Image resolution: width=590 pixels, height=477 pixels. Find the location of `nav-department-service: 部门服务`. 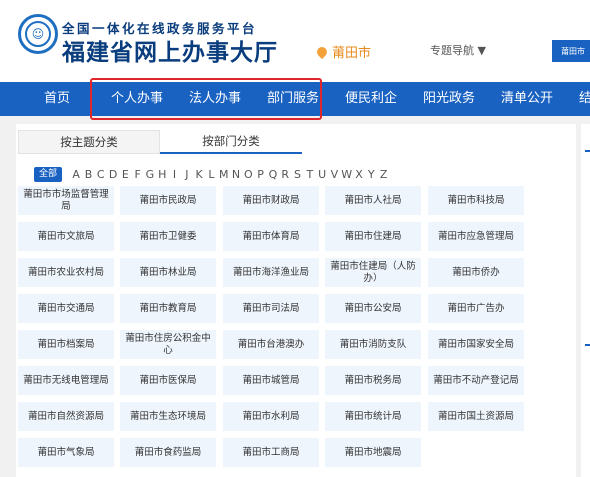

nav-department-service: 部门服务 is located at coordinates (293, 99).